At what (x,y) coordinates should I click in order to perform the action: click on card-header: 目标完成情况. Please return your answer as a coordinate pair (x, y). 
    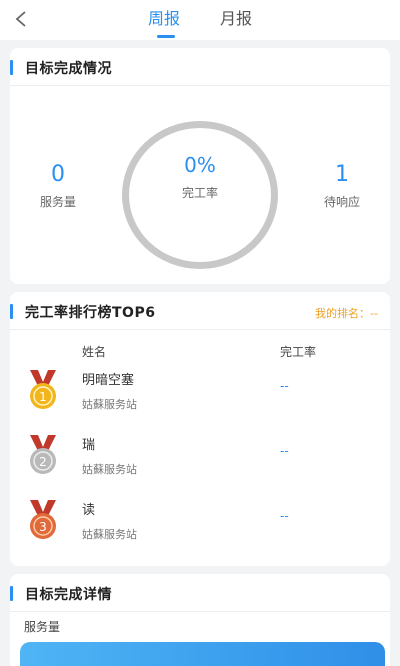
    Looking at the image, I should click on (200, 67).